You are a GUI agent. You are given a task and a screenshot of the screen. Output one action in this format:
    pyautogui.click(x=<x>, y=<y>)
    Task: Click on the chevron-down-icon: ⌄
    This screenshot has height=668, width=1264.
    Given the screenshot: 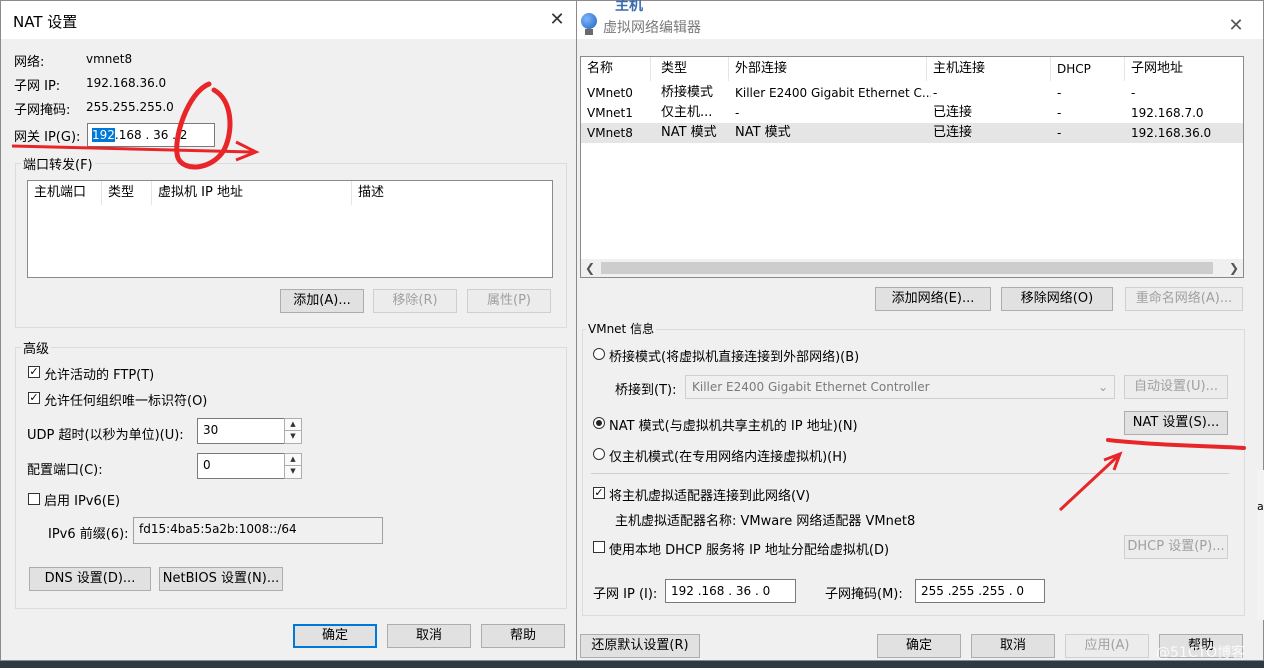 What is the action you would take?
    pyautogui.click(x=1102, y=387)
    